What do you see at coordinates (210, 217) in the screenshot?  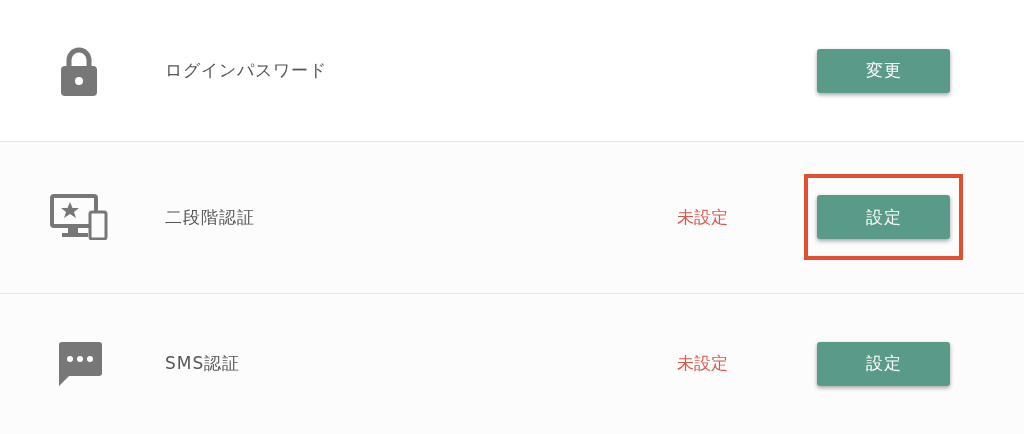 I see `setting-label: 二段階認証` at bounding box center [210, 217].